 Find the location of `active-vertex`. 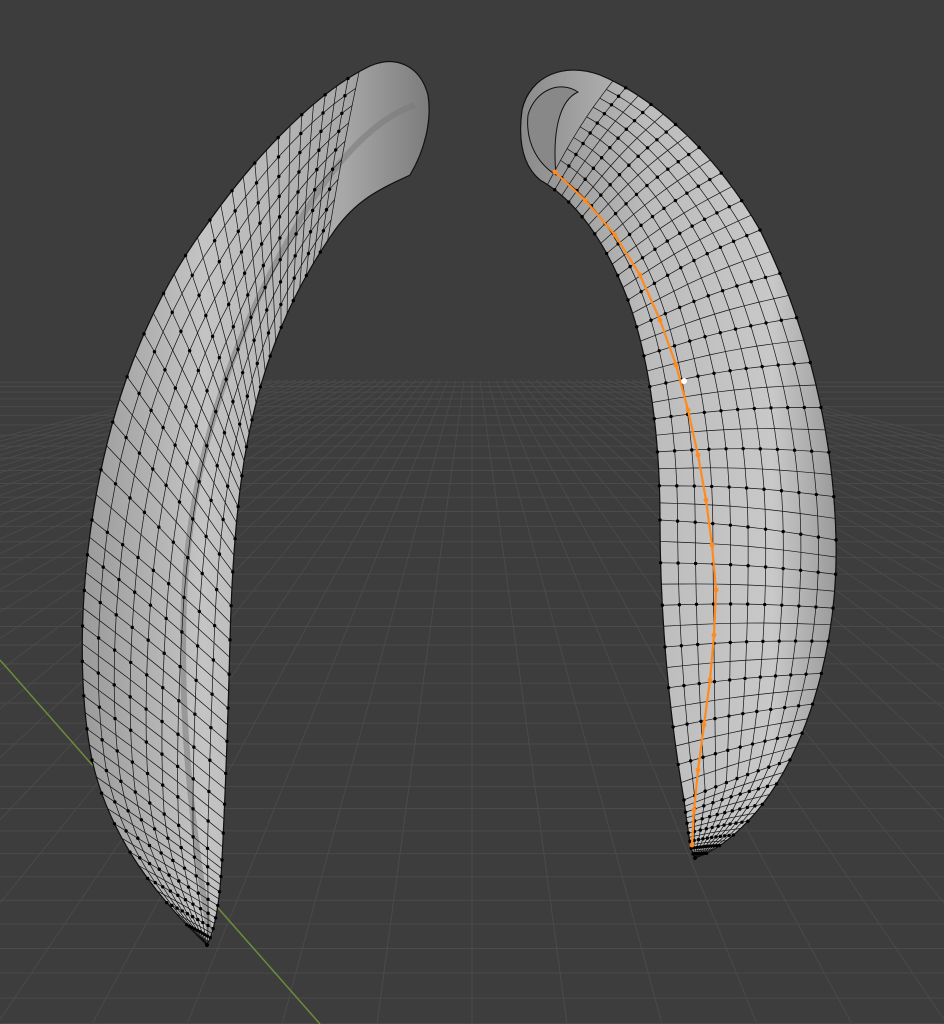

active-vertex is located at coordinates (684, 381).